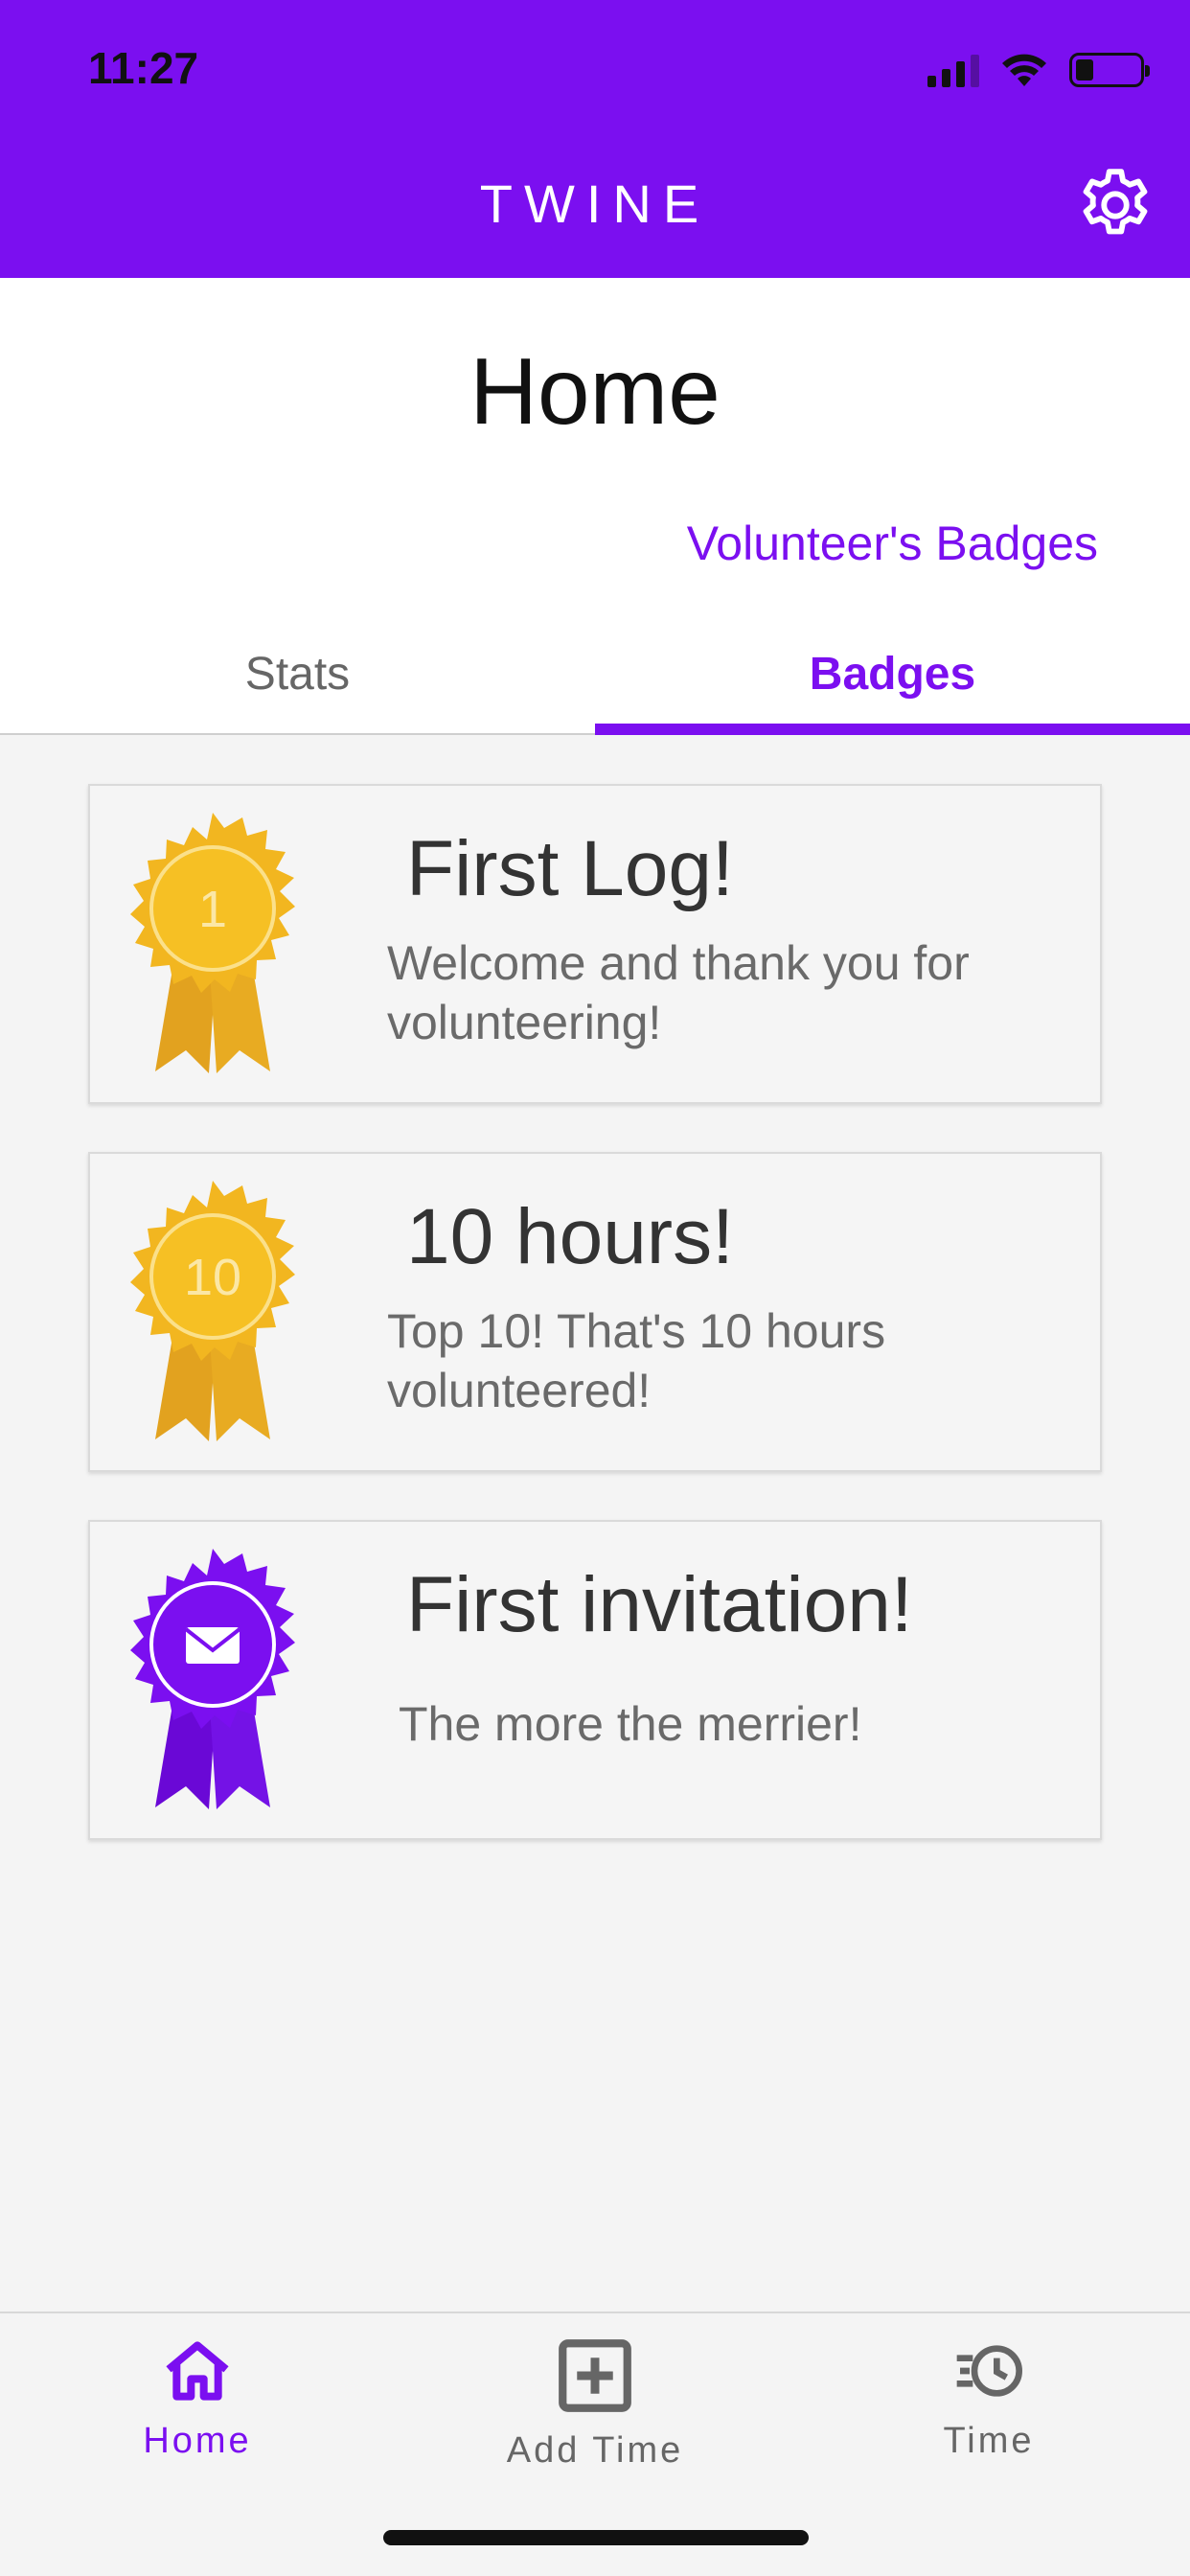 The width and height of the screenshot is (1190, 2576). What do you see at coordinates (198, 2441) in the screenshot?
I see `nav-label: Home` at bounding box center [198, 2441].